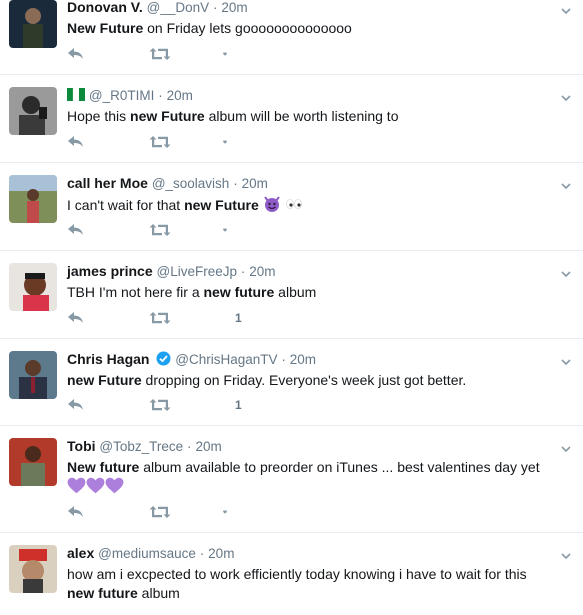 Image resolution: width=583 pixels, height=615 pixels. I want to click on tweet-header: call her Moe @_soolavish · 20m, so click(310, 183).